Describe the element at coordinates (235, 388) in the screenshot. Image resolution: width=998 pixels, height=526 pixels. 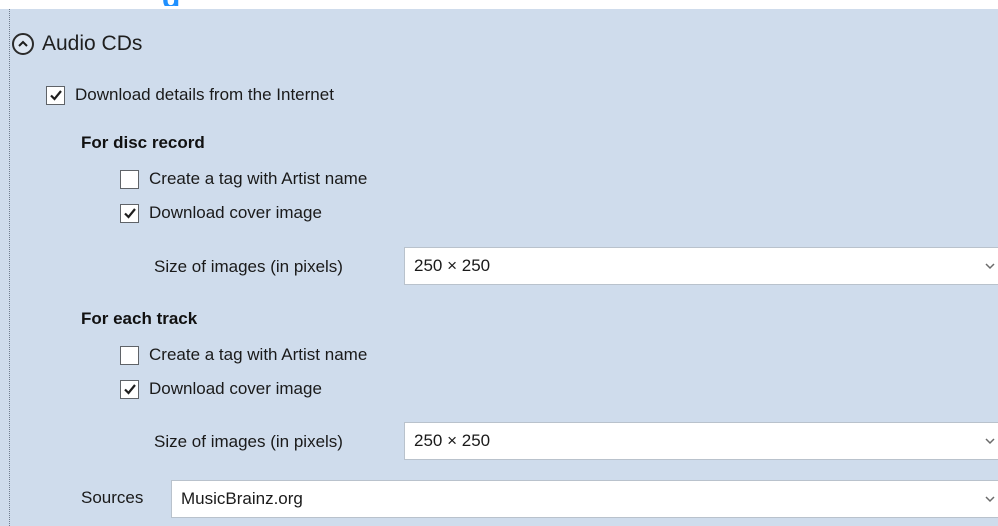
I see `track-cover-image-label: Download cover image` at that location.